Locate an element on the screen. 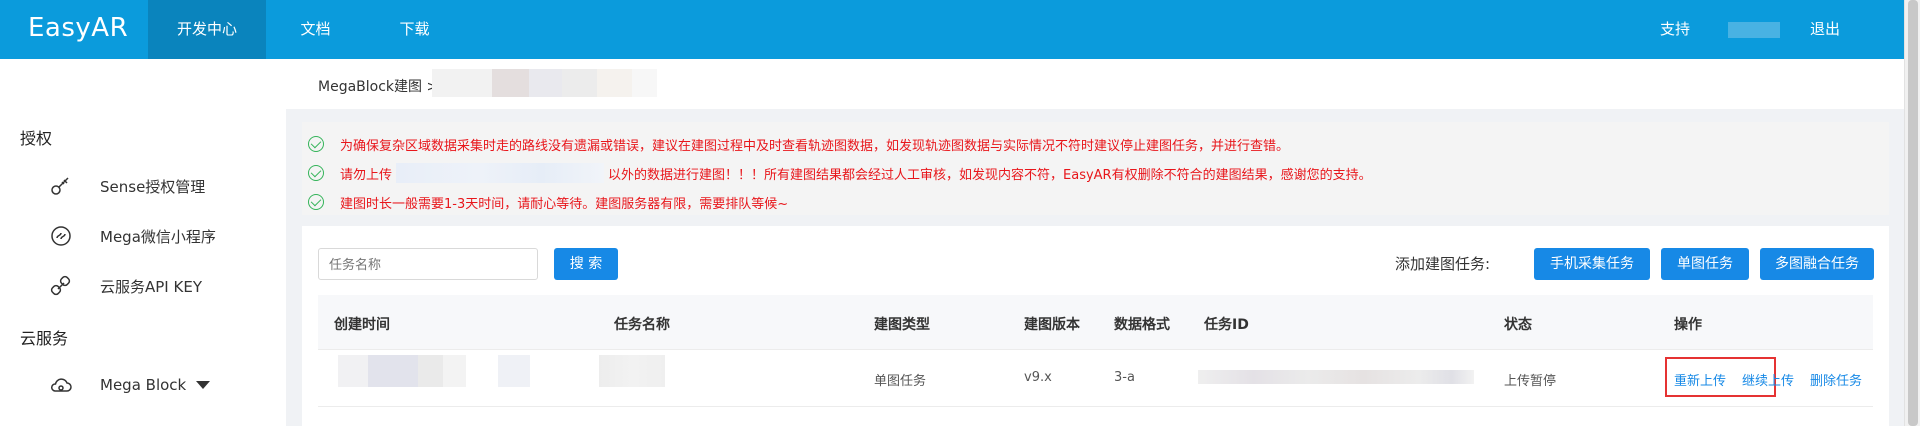 This screenshot has width=1920, height=426. sidebar-item-sense-license: Sense授权管理 is located at coordinates (126, 186).